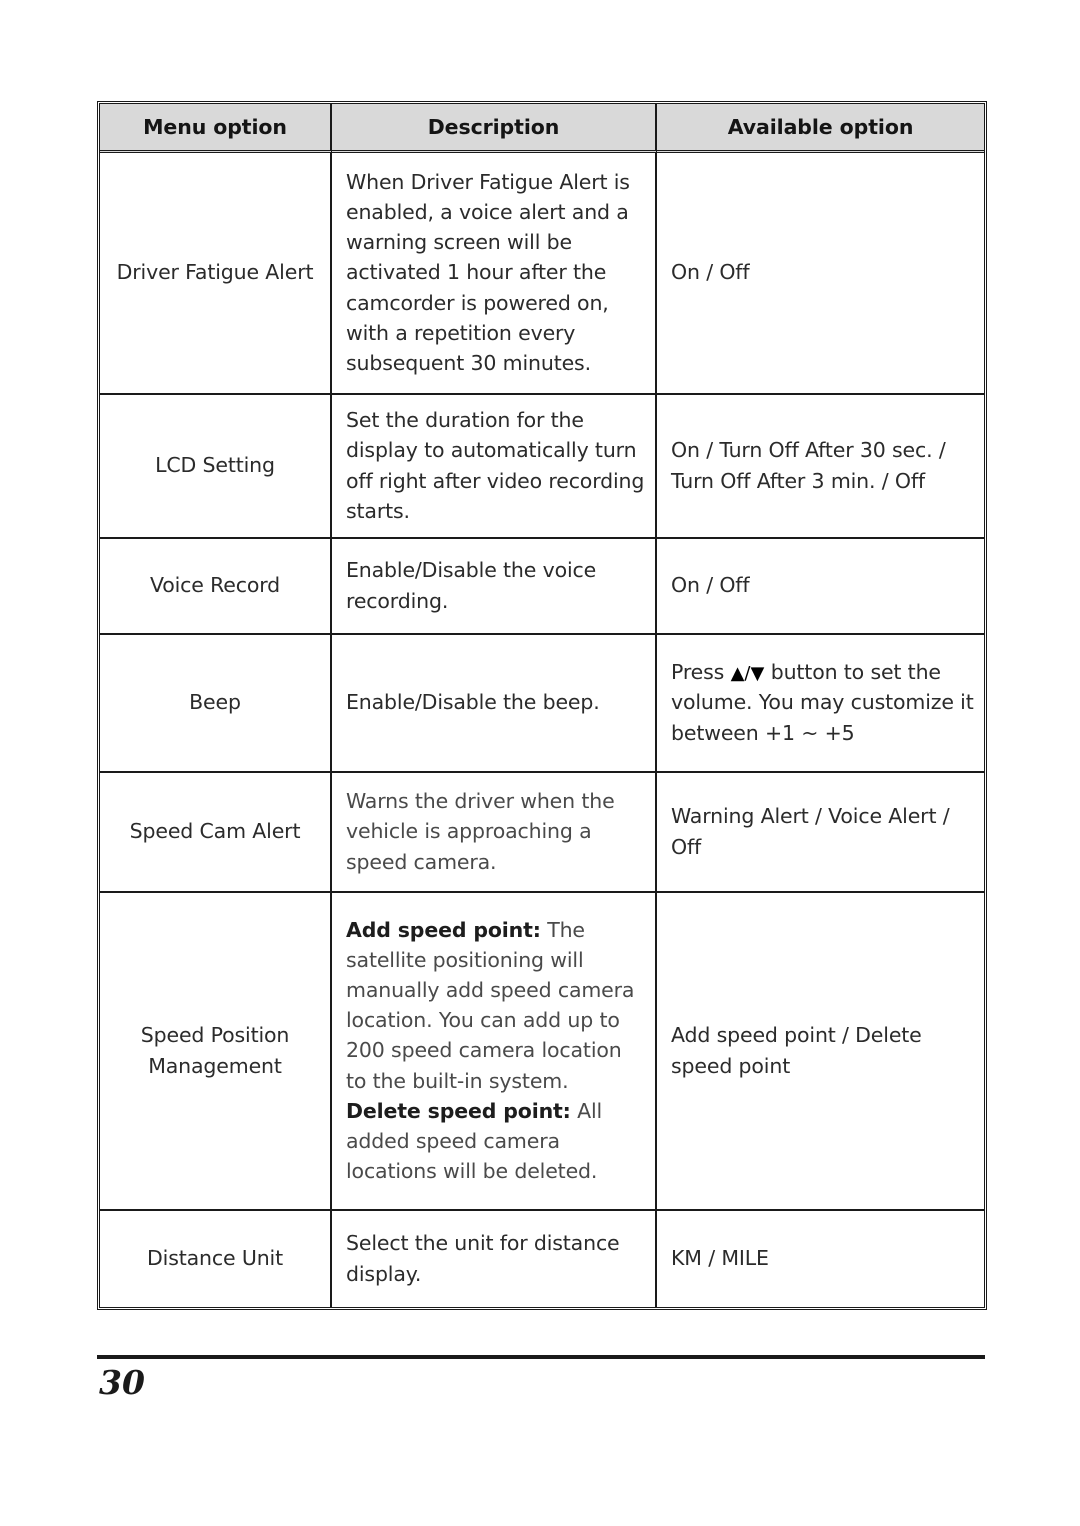 The height and width of the screenshot is (1526, 1080). I want to click on cell-available-option: Warning Alert / Voice Alert / Off, so click(820, 833).